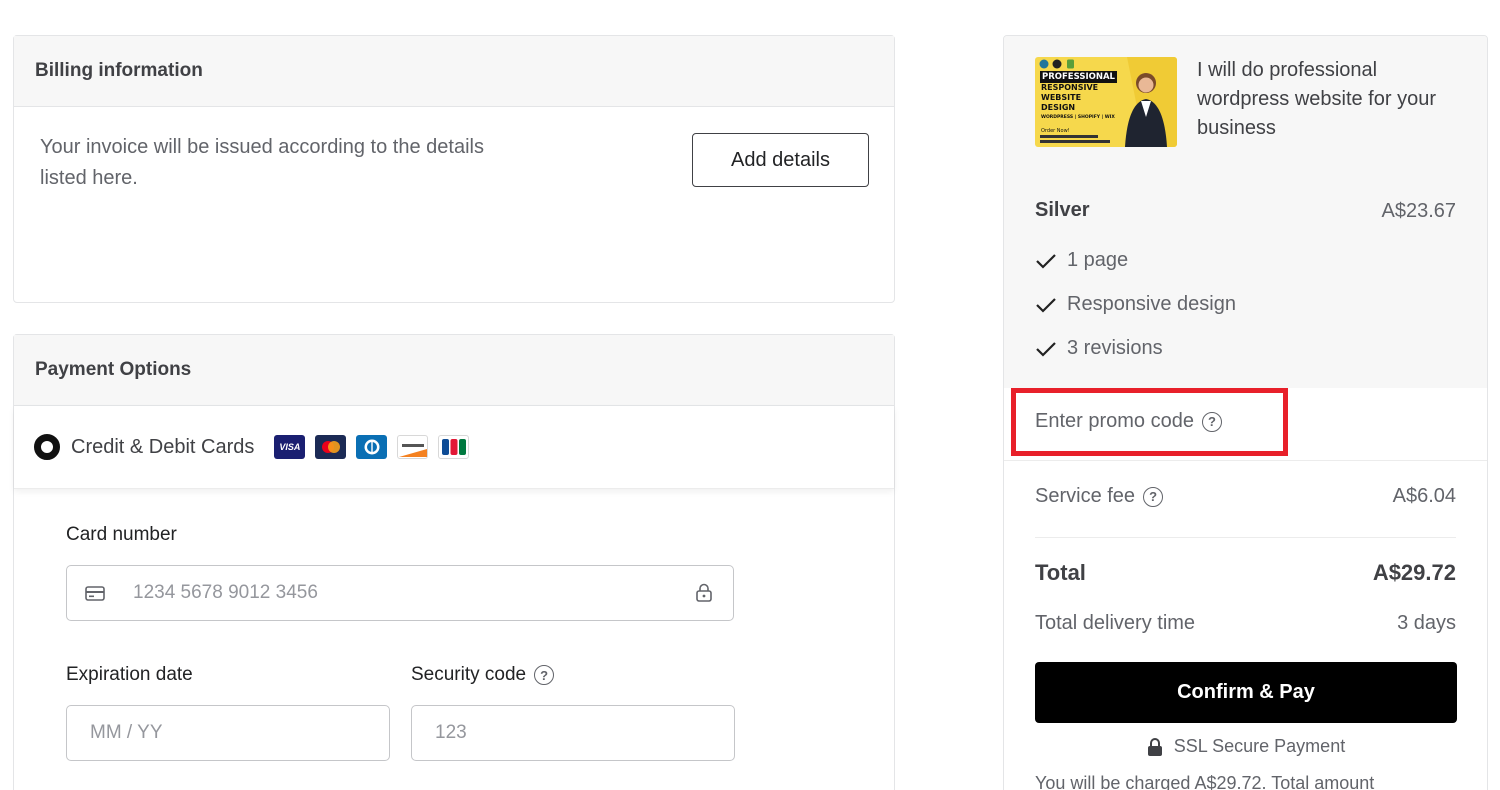 The height and width of the screenshot is (790, 1500). Describe the element at coordinates (1259, 746) in the screenshot. I see `ssl-label: SSL Secure Payment` at that location.